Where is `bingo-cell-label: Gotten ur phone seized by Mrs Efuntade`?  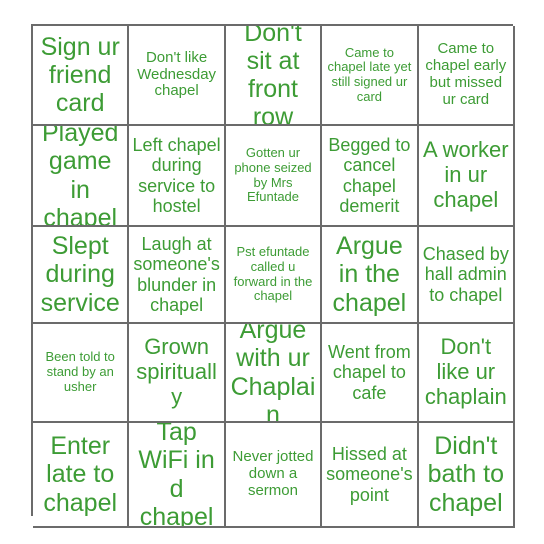 bingo-cell-label: Gotten ur phone seized by Mrs Efuntade is located at coordinates (273, 175).